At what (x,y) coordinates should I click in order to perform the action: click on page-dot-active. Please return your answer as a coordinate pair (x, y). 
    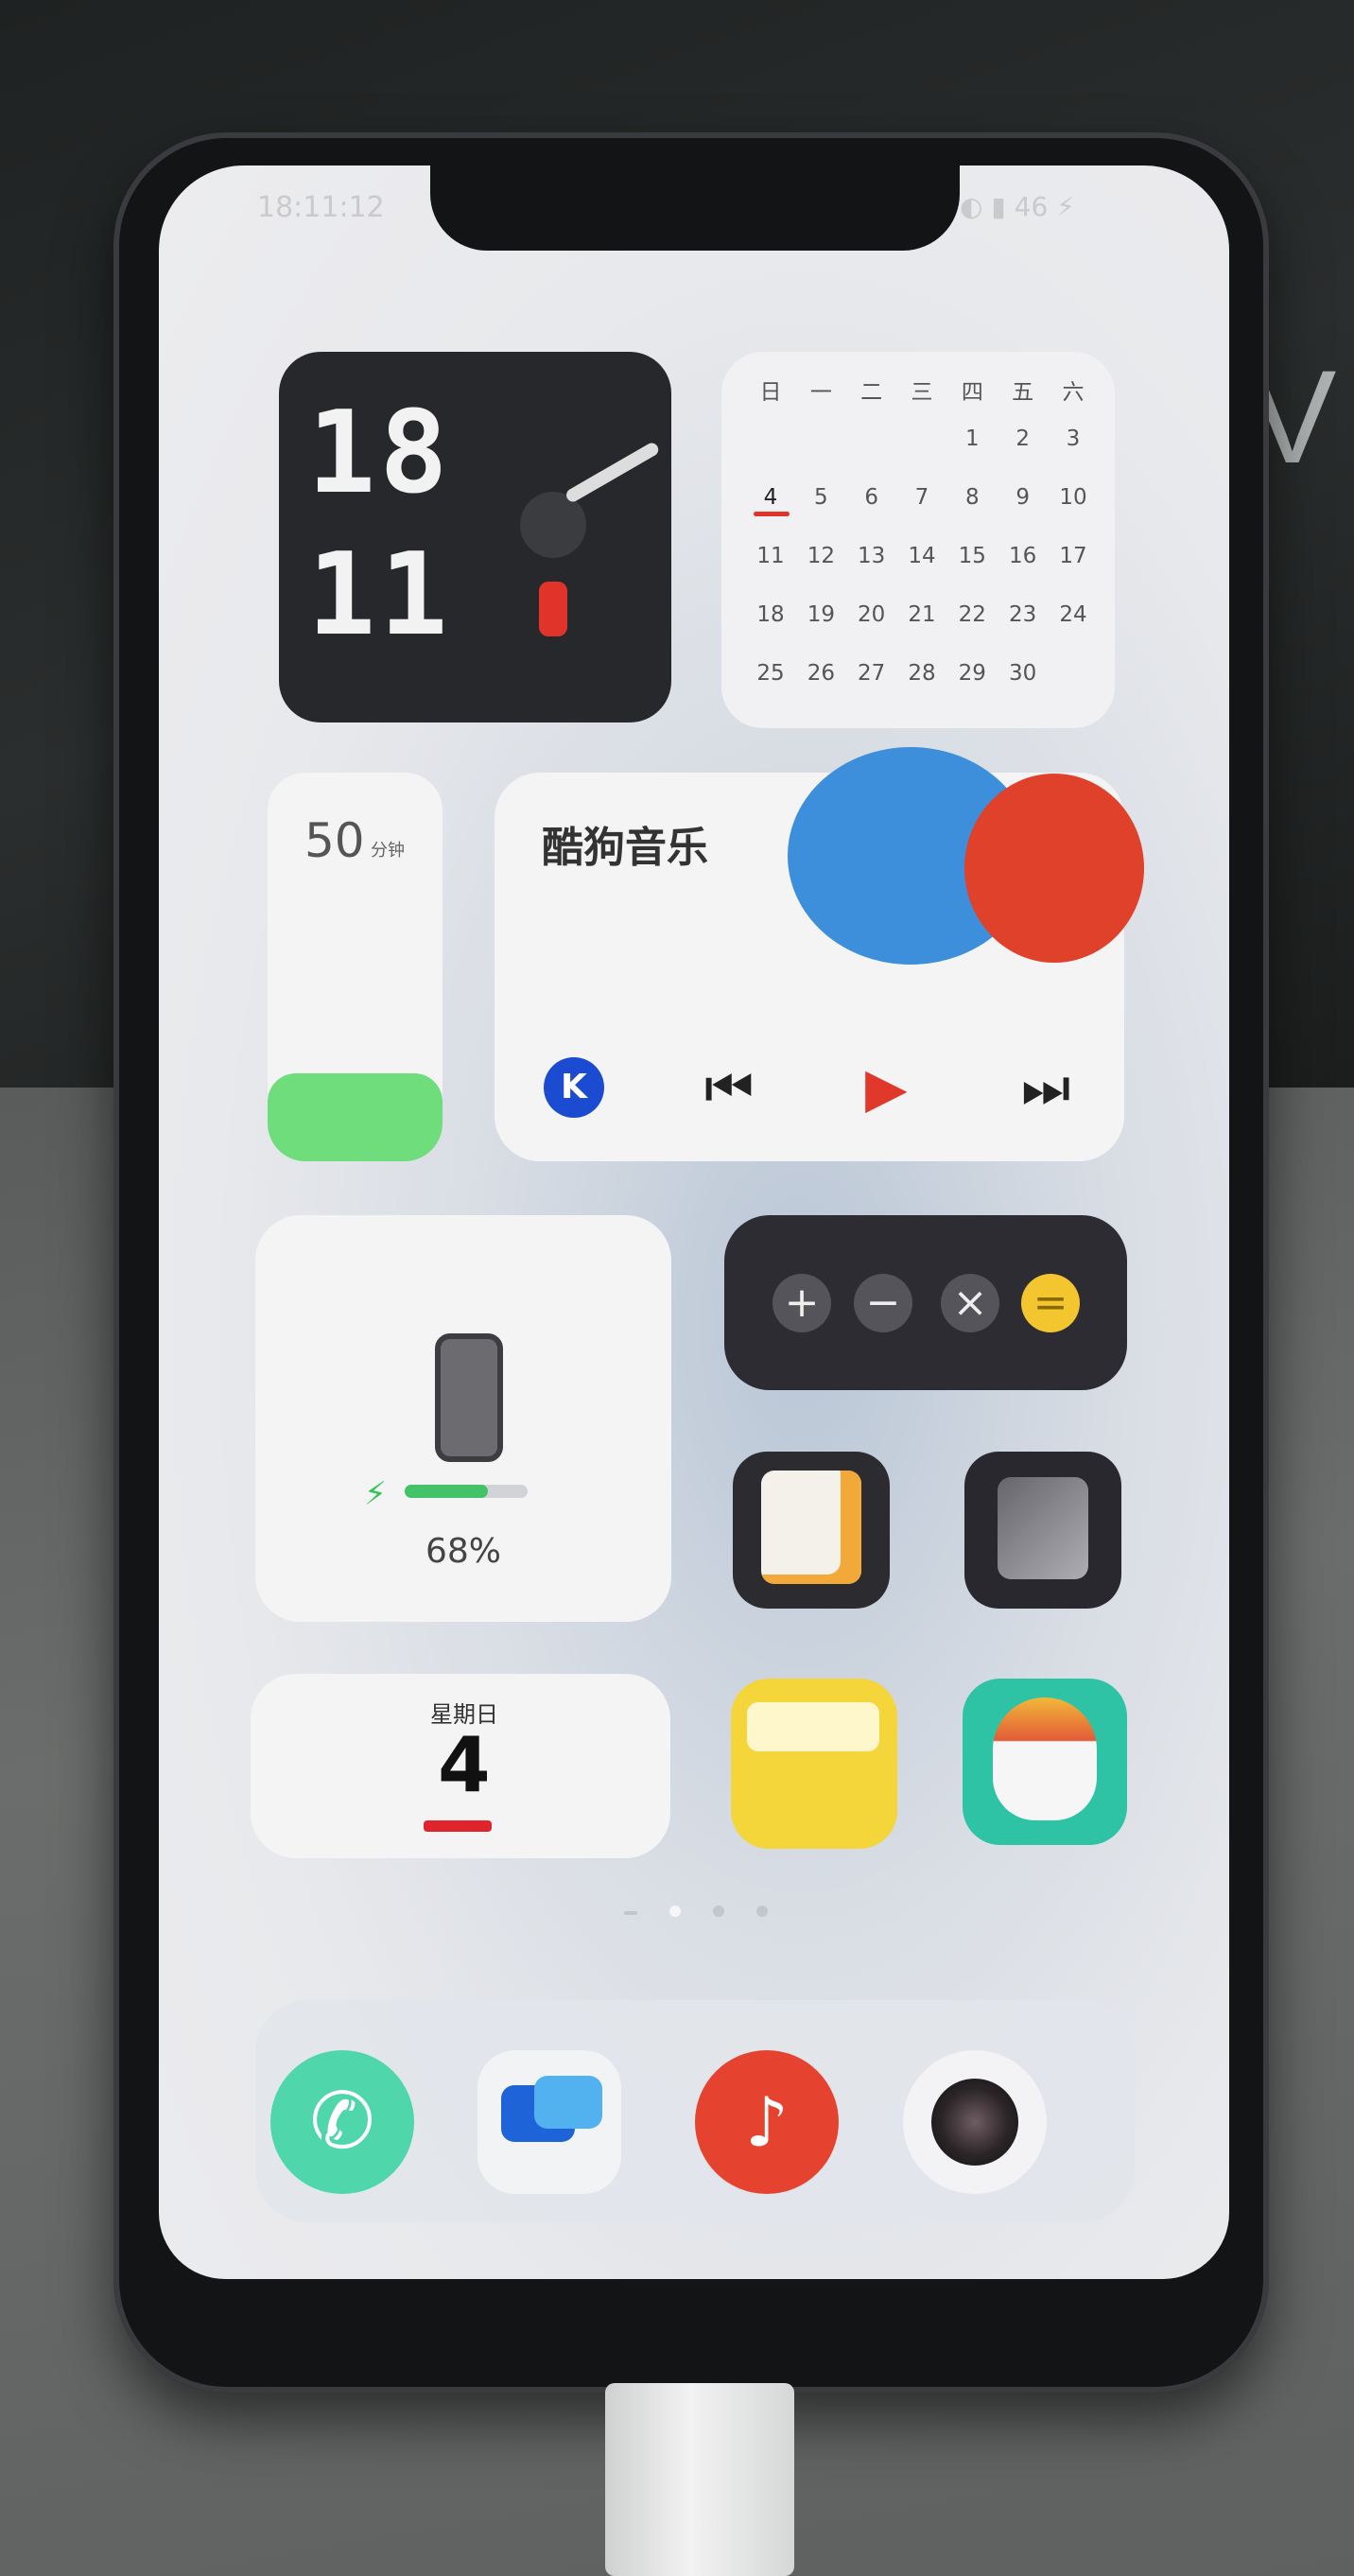
    Looking at the image, I should click on (675, 1911).